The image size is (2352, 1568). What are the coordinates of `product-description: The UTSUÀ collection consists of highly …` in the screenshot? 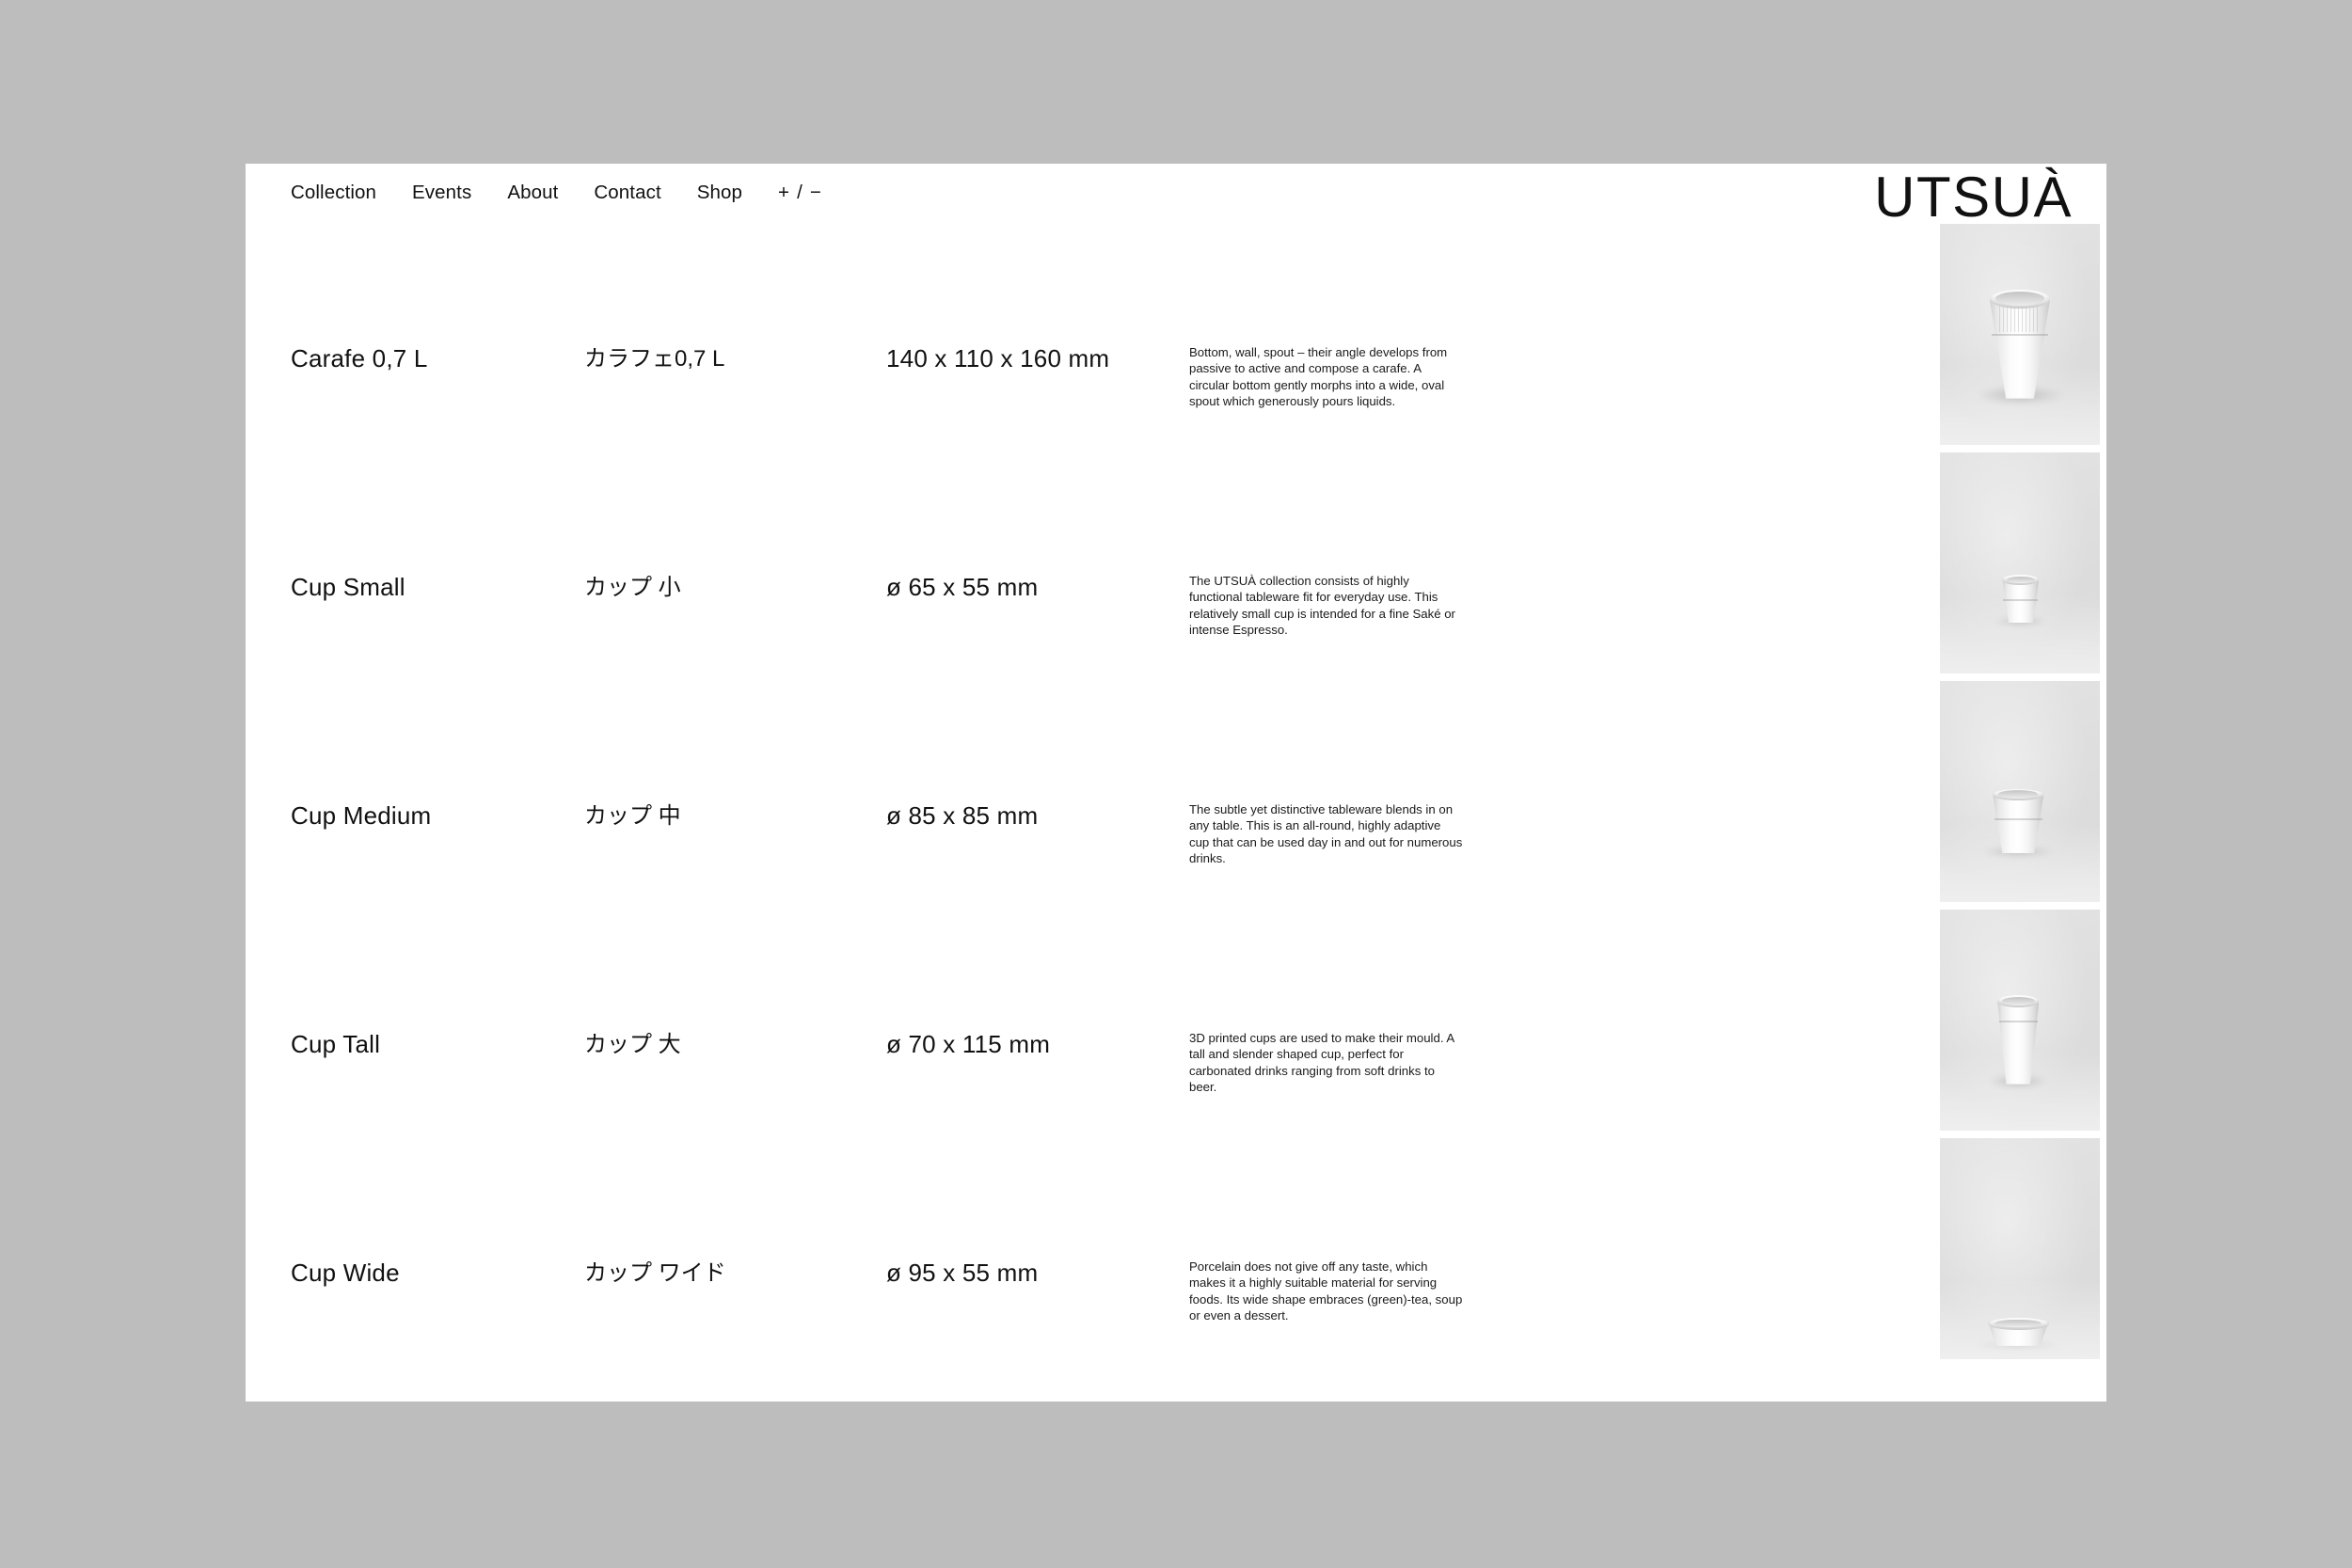 It's located at (1322, 606).